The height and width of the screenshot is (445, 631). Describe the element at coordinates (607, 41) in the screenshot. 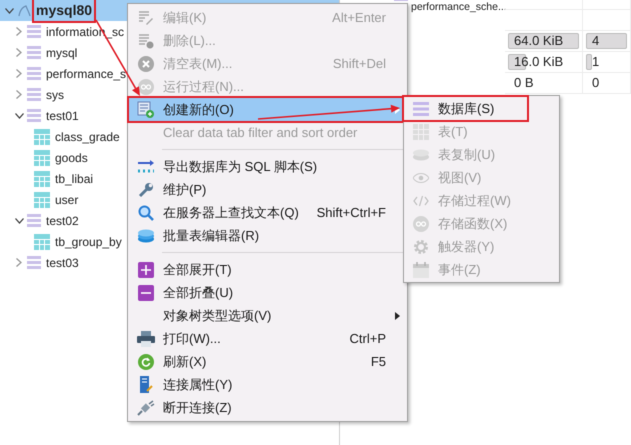

I see `table-cell: 4` at that location.